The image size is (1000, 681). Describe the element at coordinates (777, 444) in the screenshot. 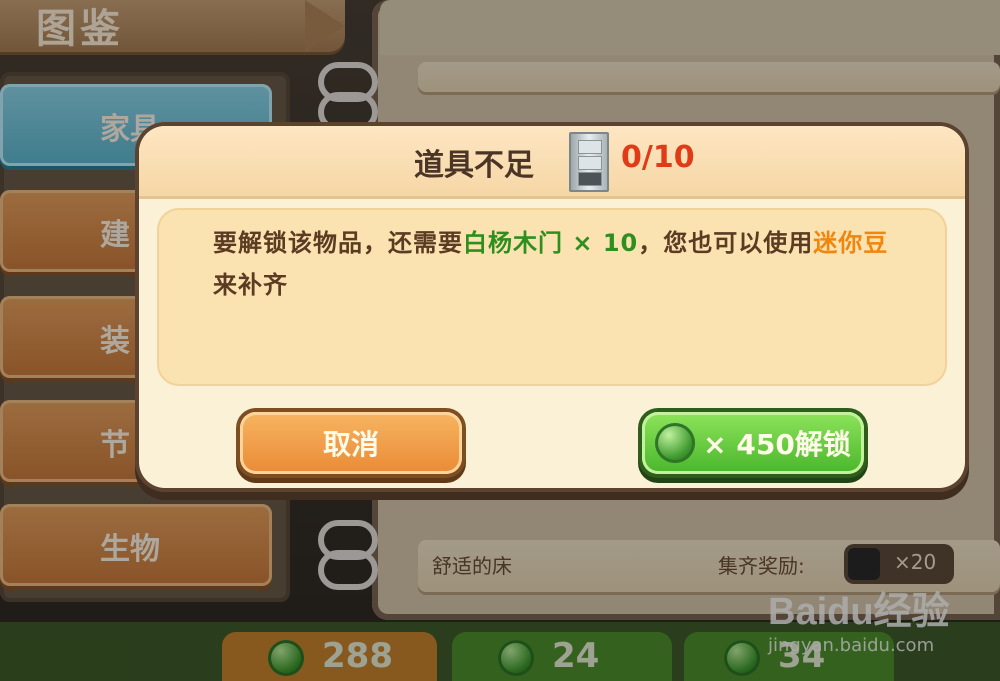

I see `unlock-label: × 450解锁` at that location.